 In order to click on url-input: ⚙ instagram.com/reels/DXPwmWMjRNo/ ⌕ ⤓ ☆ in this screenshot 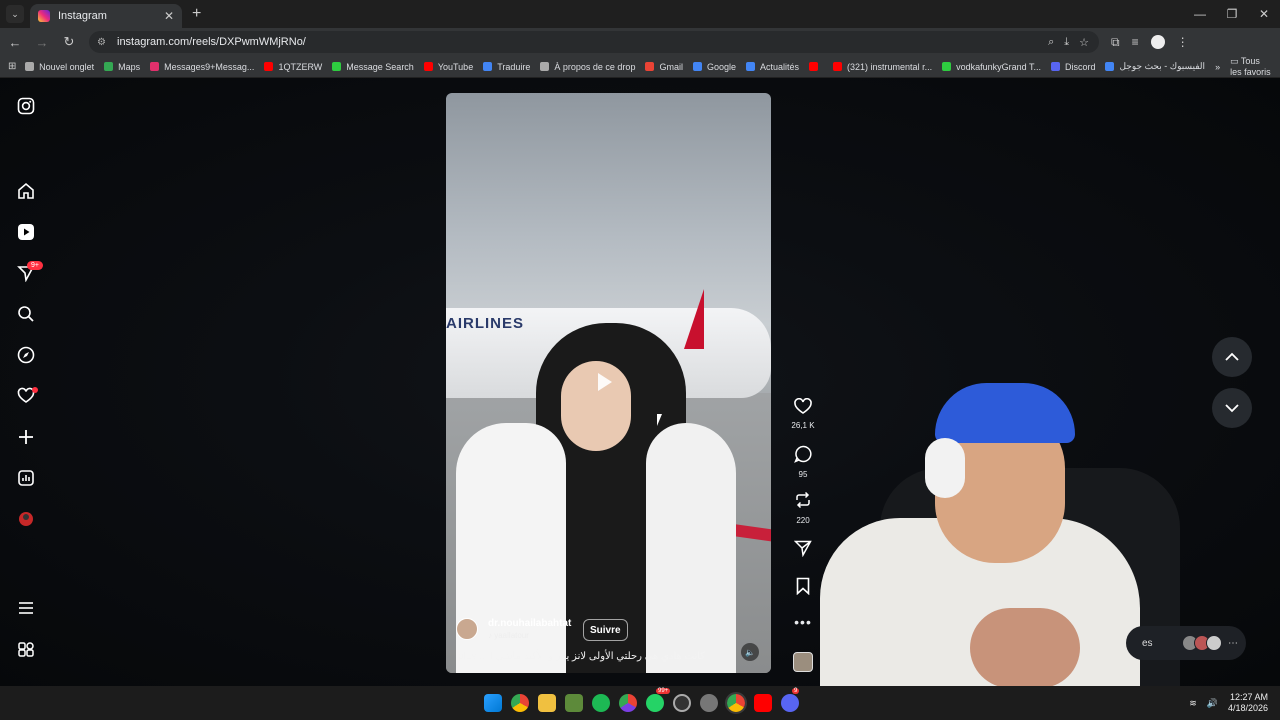, I will do `click(594, 42)`.